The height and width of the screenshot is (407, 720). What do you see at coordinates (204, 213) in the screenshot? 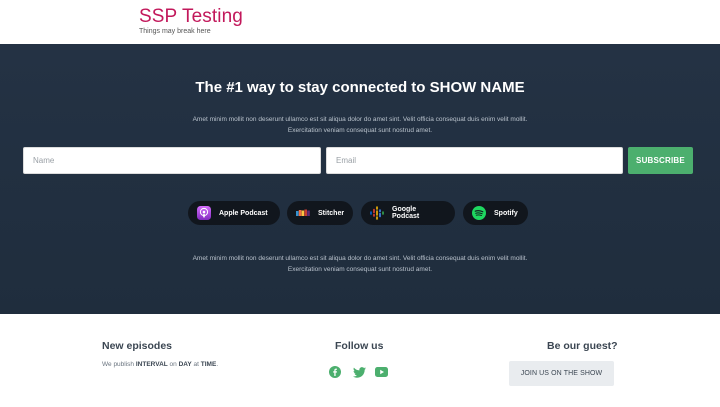
I see `apple-podcast-icon` at bounding box center [204, 213].